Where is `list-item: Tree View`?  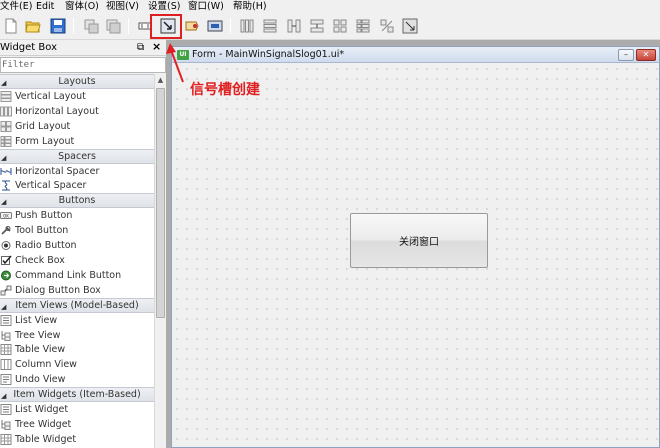 list-item: Tree View is located at coordinates (77, 335).